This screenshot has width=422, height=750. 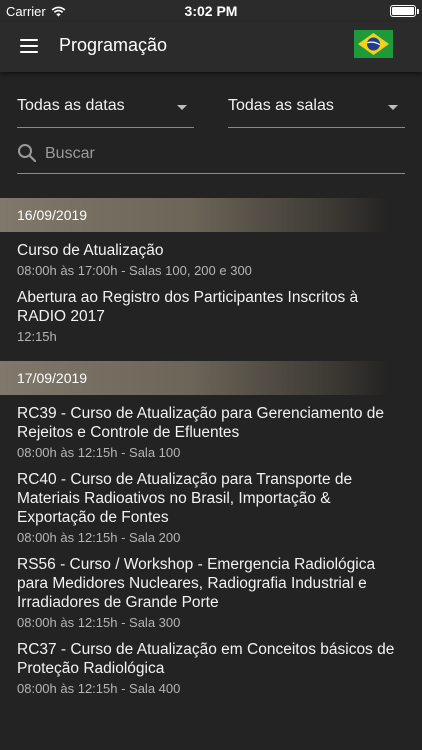 What do you see at coordinates (99, 452) in the screenshot?
I see `event-time-location: 08:00h às 12:15h - Sala 100` at bounding box center [99, 452].